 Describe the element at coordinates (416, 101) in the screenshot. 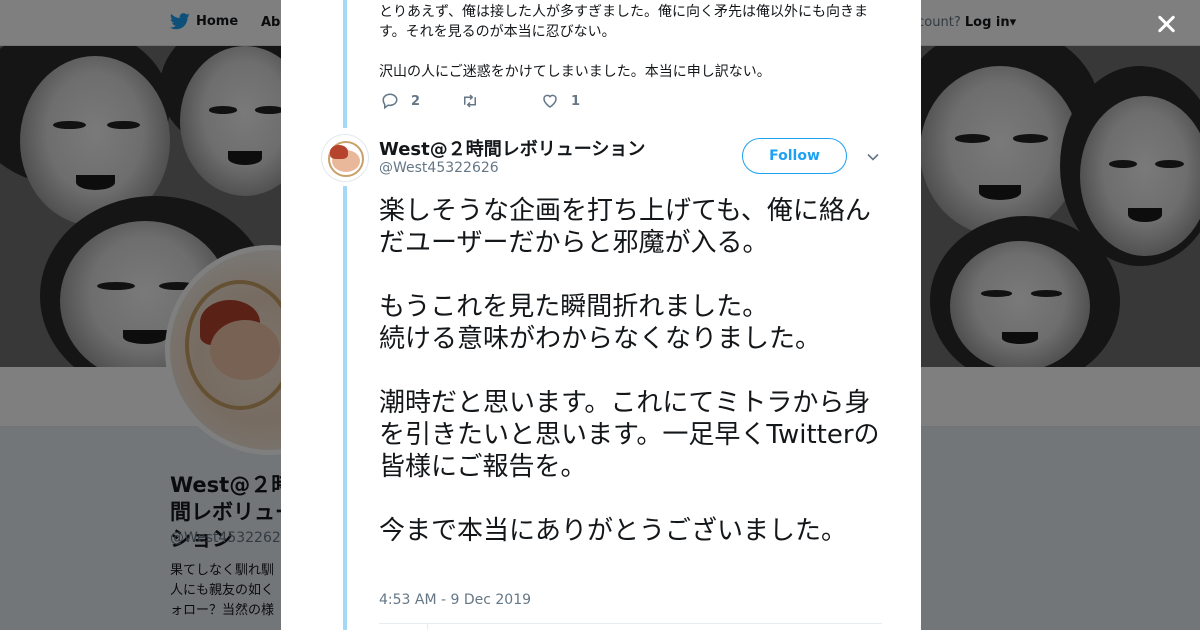

I see `reply-count: 2` at that location.